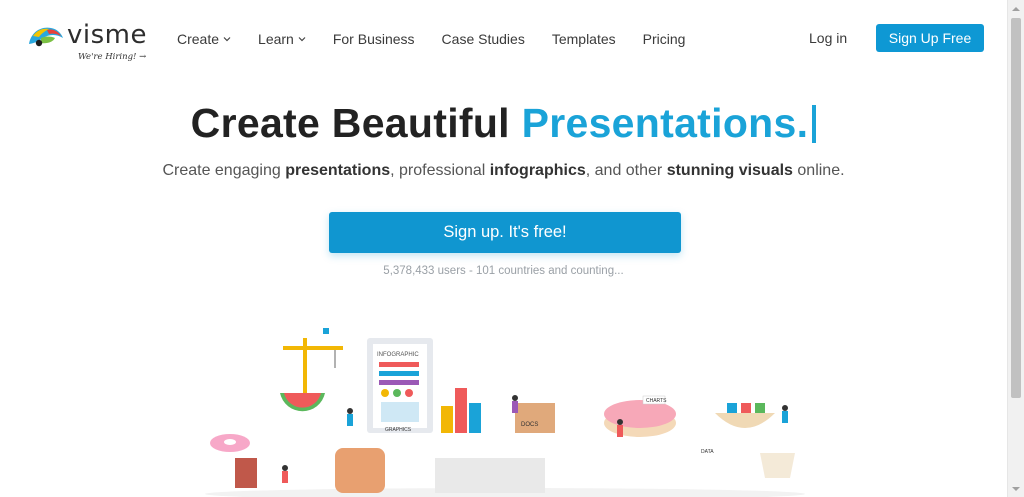 This screenshot has height=497, width=1024. Describe the element at coordinates (440, 170) in the screenshot. I see `subtitle-text: , professional` at that location.